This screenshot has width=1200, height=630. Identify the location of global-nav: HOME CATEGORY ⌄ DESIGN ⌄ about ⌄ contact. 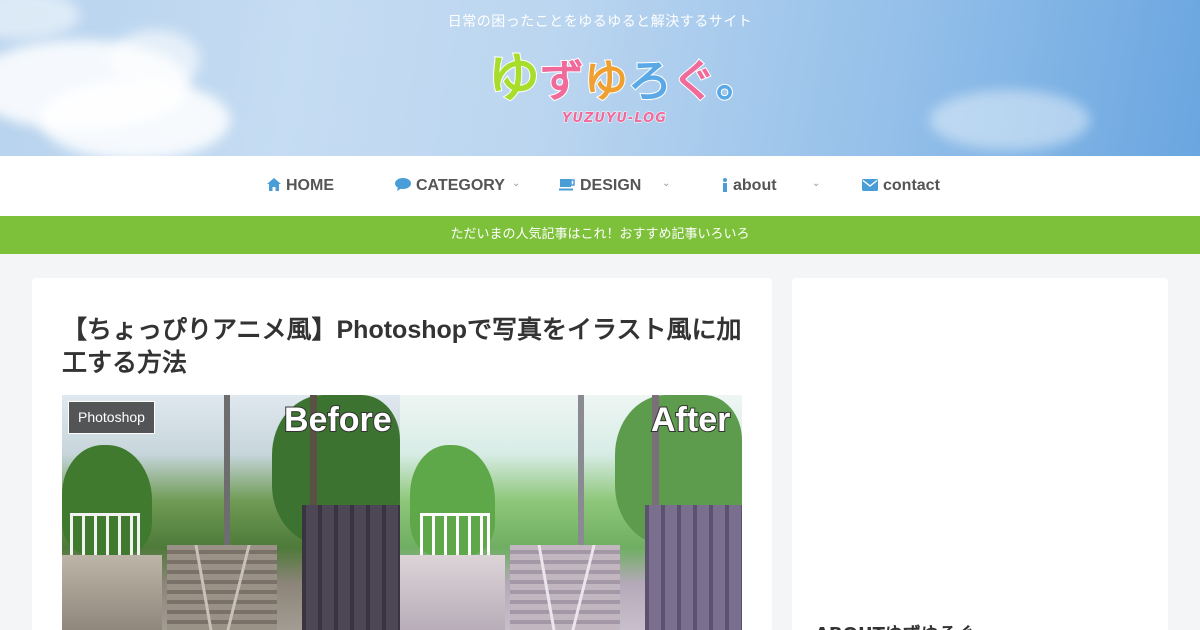
(600, 186).